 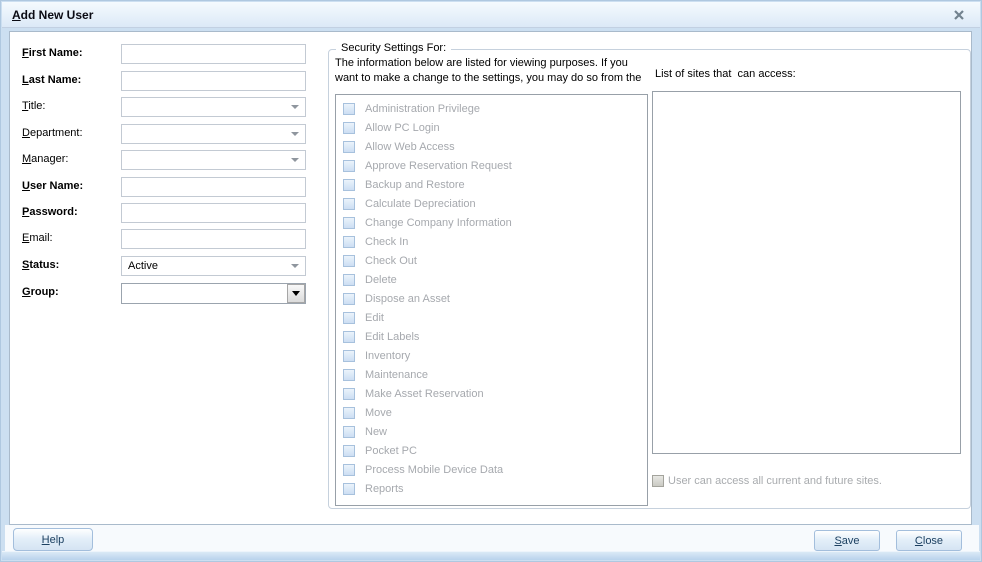 What do you see at coordinates (53, 539) in the screenshot?
I see `help-button: Help` at bounding box center [53, 539].